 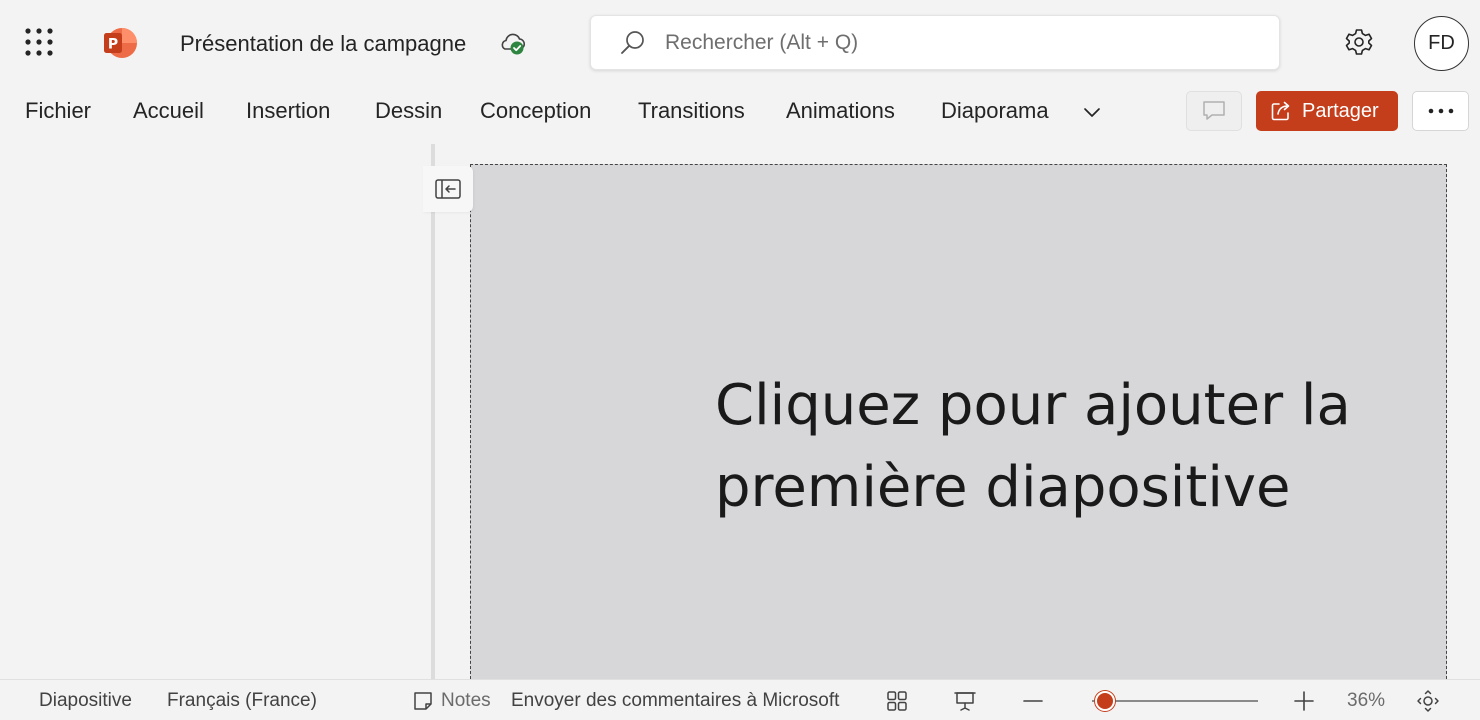 What do you see at coordinates (1441, 43) in the screenshot?
I see `user-avatar: FD` at bounding box center [1441, 43].